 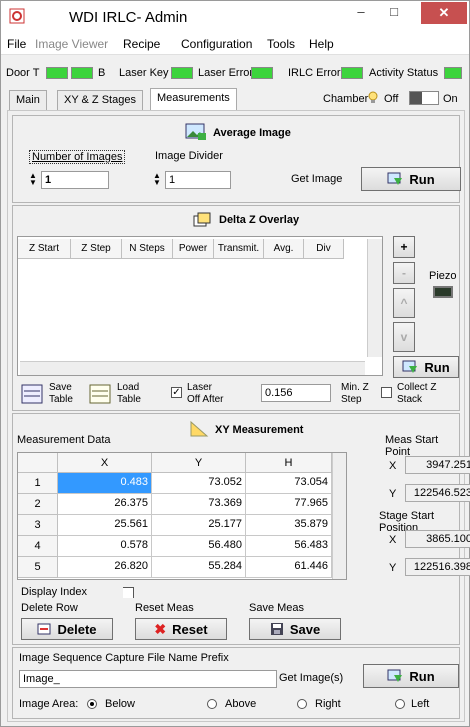 What do you see at coordinates (437, 493) in the screenshot?
I see `meas-start-y-value: 122546.523` at bounding box center [437, 493].